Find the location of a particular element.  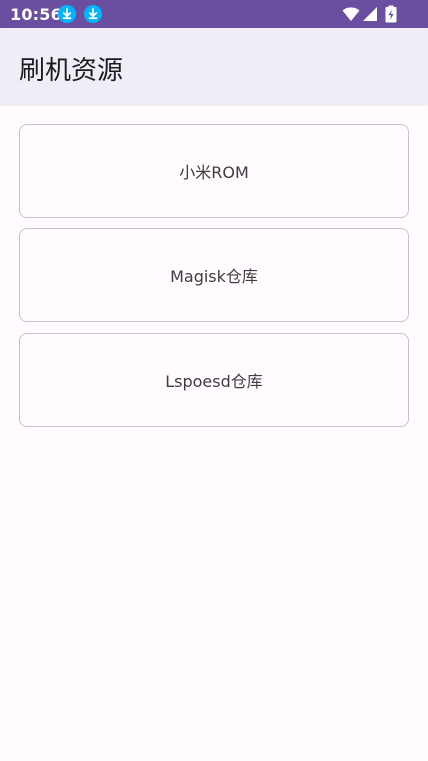

card-label: Lspoesd仓库 is located at coordinates (214, 381).